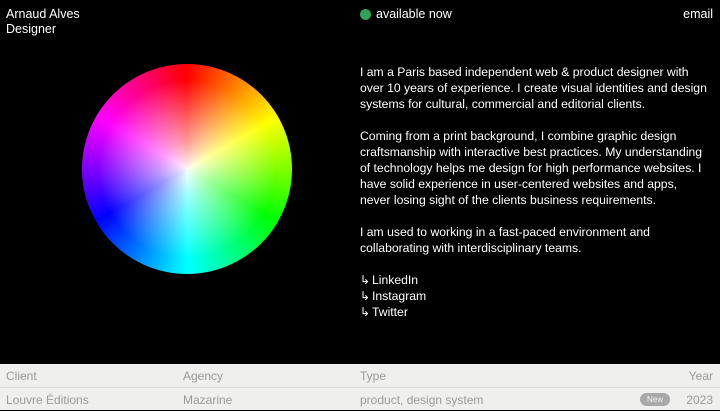 This screenshot has height=411, width=720. I want to click on new-badge: New, so click(654, 399).